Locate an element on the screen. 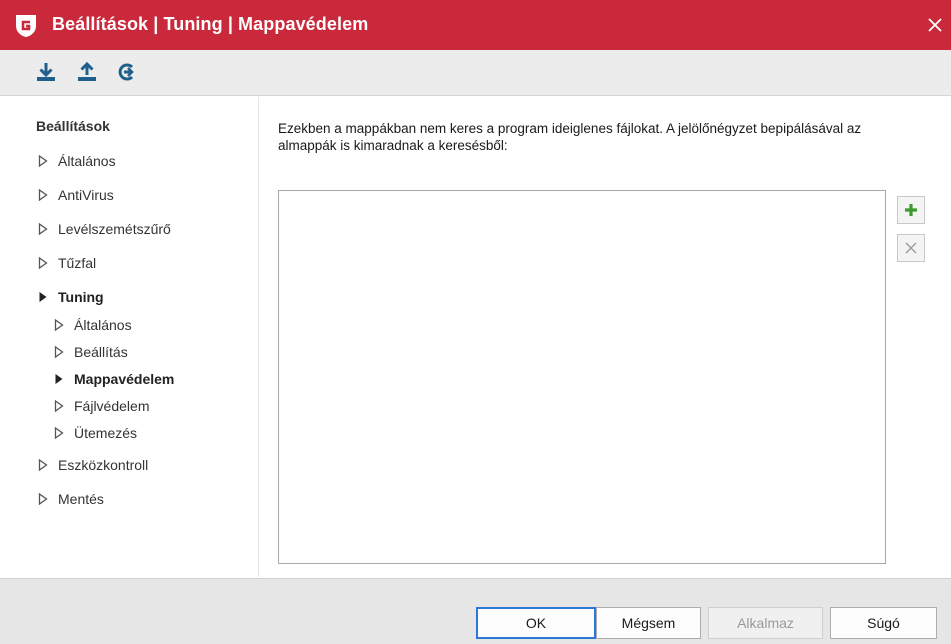 The height and width of the screenshot is (644, 951). gdata-logo-icon is located at coordinates (26, 26).